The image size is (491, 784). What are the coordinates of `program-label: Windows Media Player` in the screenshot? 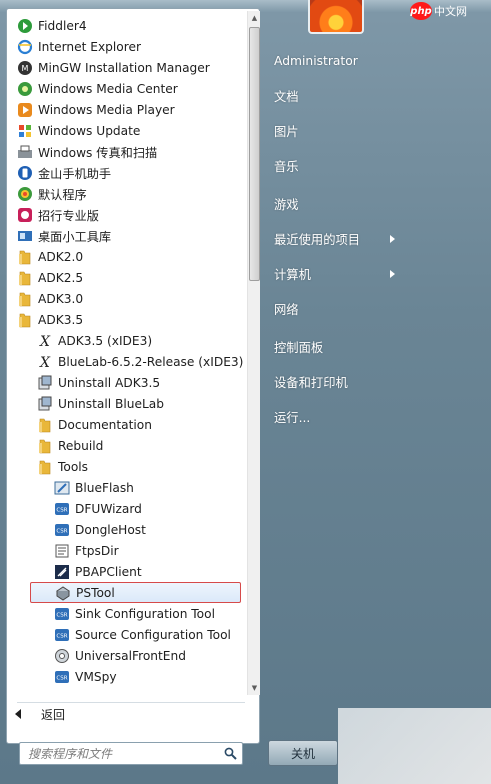 It's located at (106, 109).